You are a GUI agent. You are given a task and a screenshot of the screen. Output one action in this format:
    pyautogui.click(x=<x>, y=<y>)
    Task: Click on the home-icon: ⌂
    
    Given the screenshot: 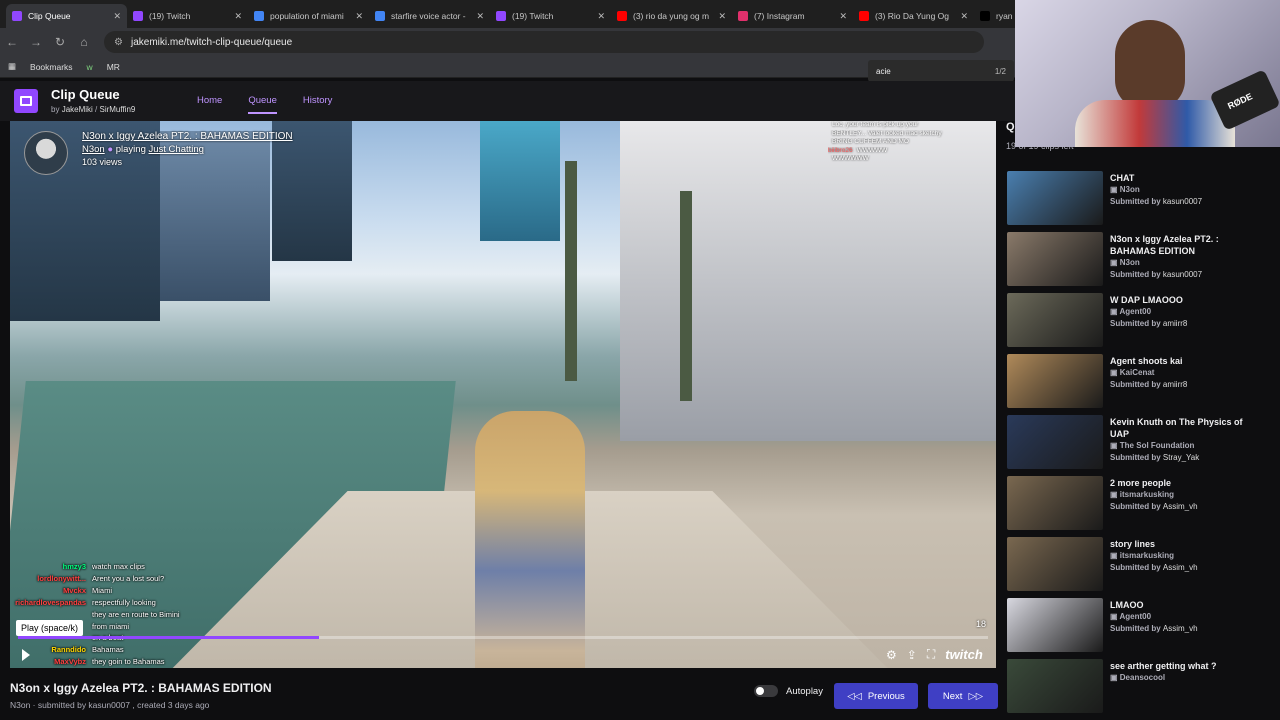 What is the action you would take?
    pyautogui.click(x=84, y=42)
    